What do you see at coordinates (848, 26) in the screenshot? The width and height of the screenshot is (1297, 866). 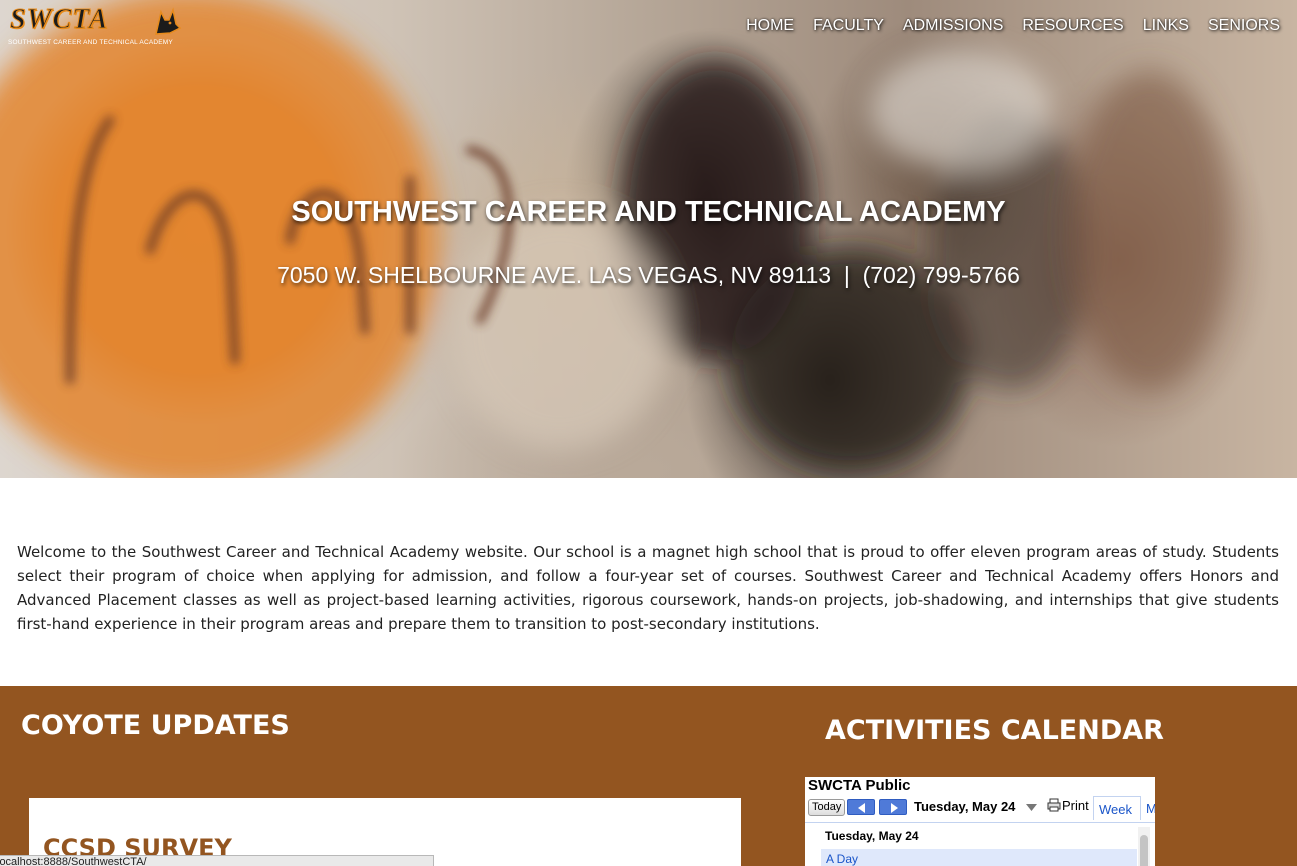 I see `nav-faculty: FACULTY` at bounding box center [848, 26].